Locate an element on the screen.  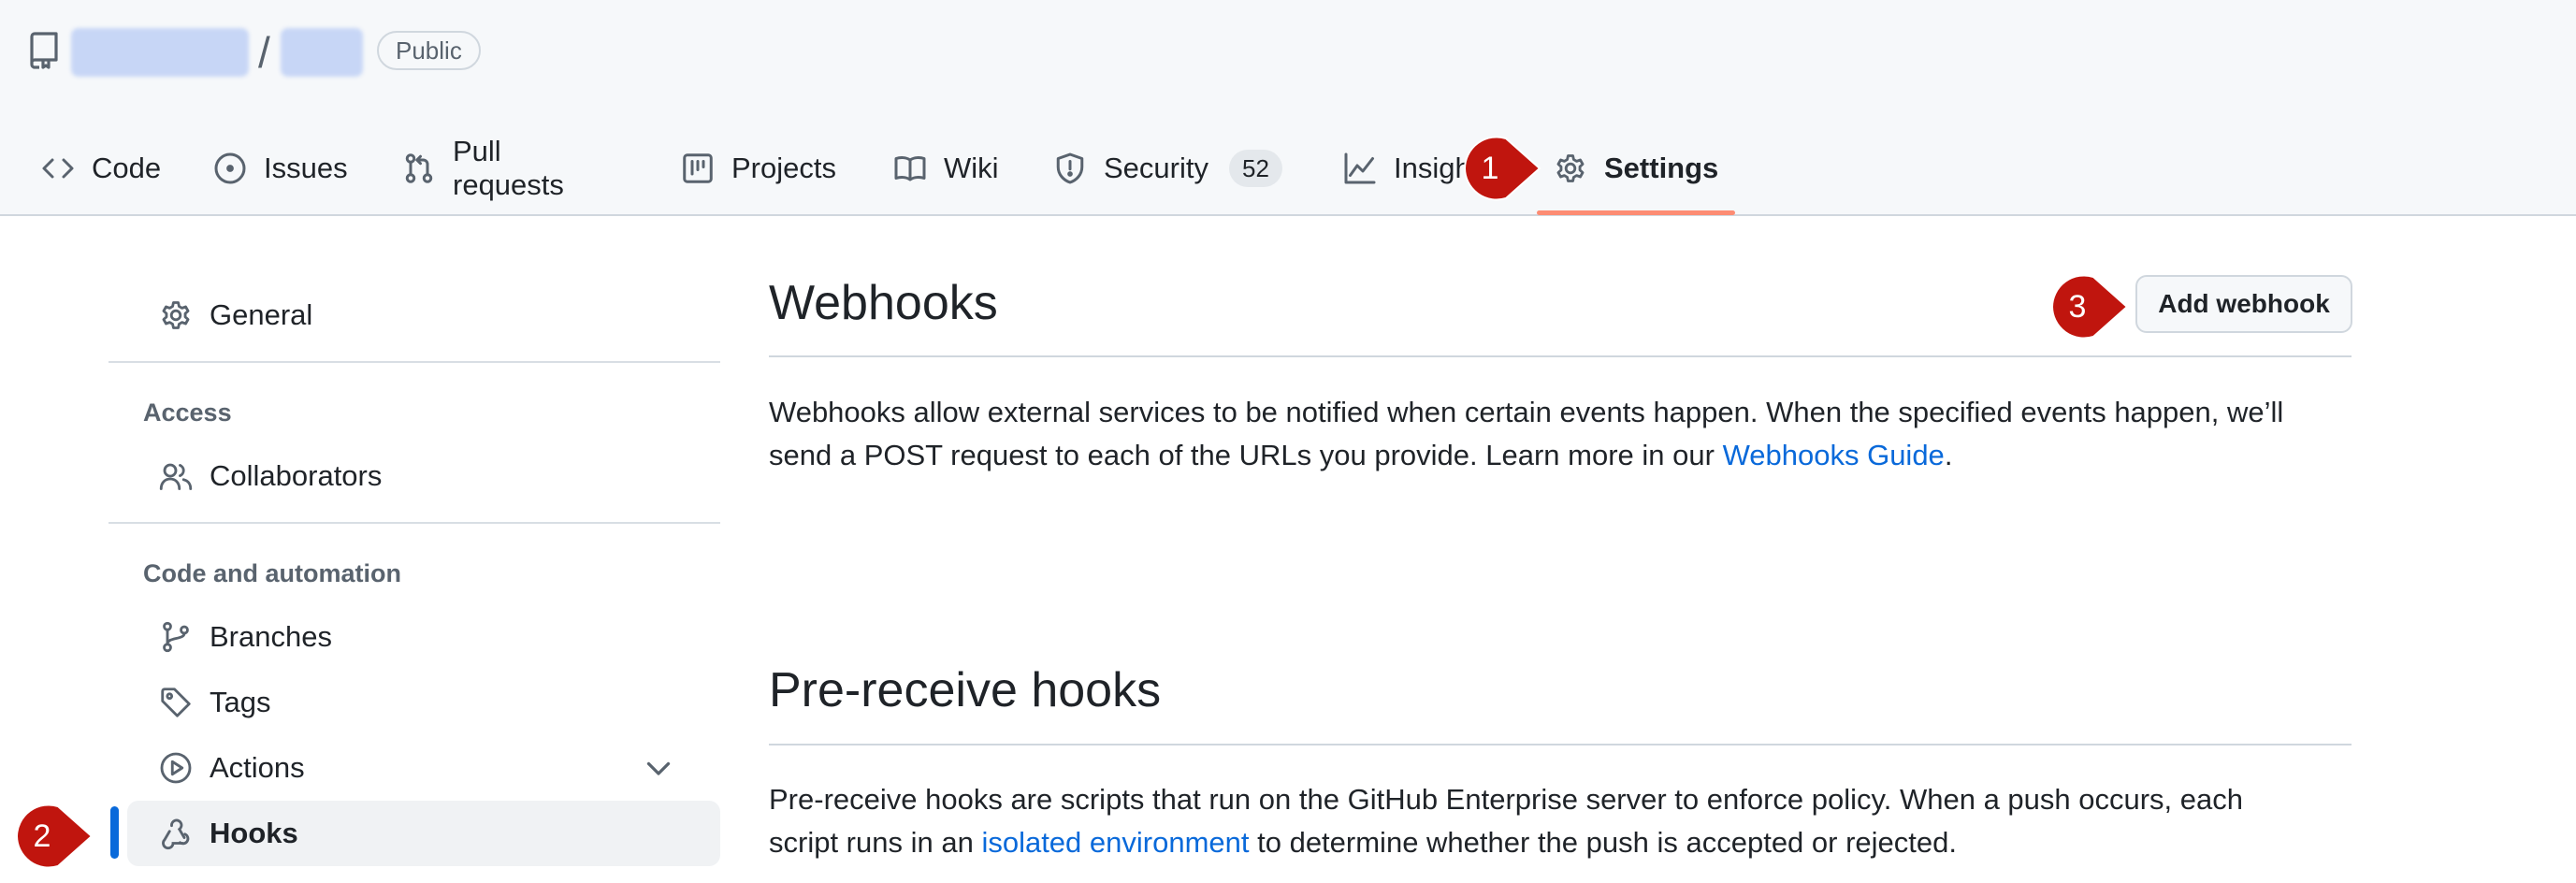
tab-settings: Settings is located at coordinates (1636, 168).